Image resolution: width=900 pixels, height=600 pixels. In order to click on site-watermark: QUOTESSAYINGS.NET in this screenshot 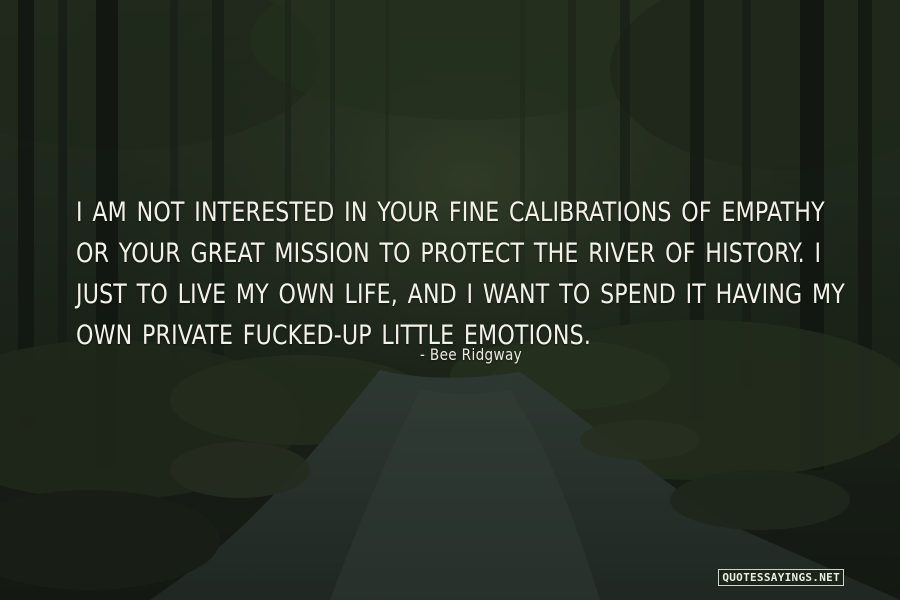, I will do `click(781, 577)`.